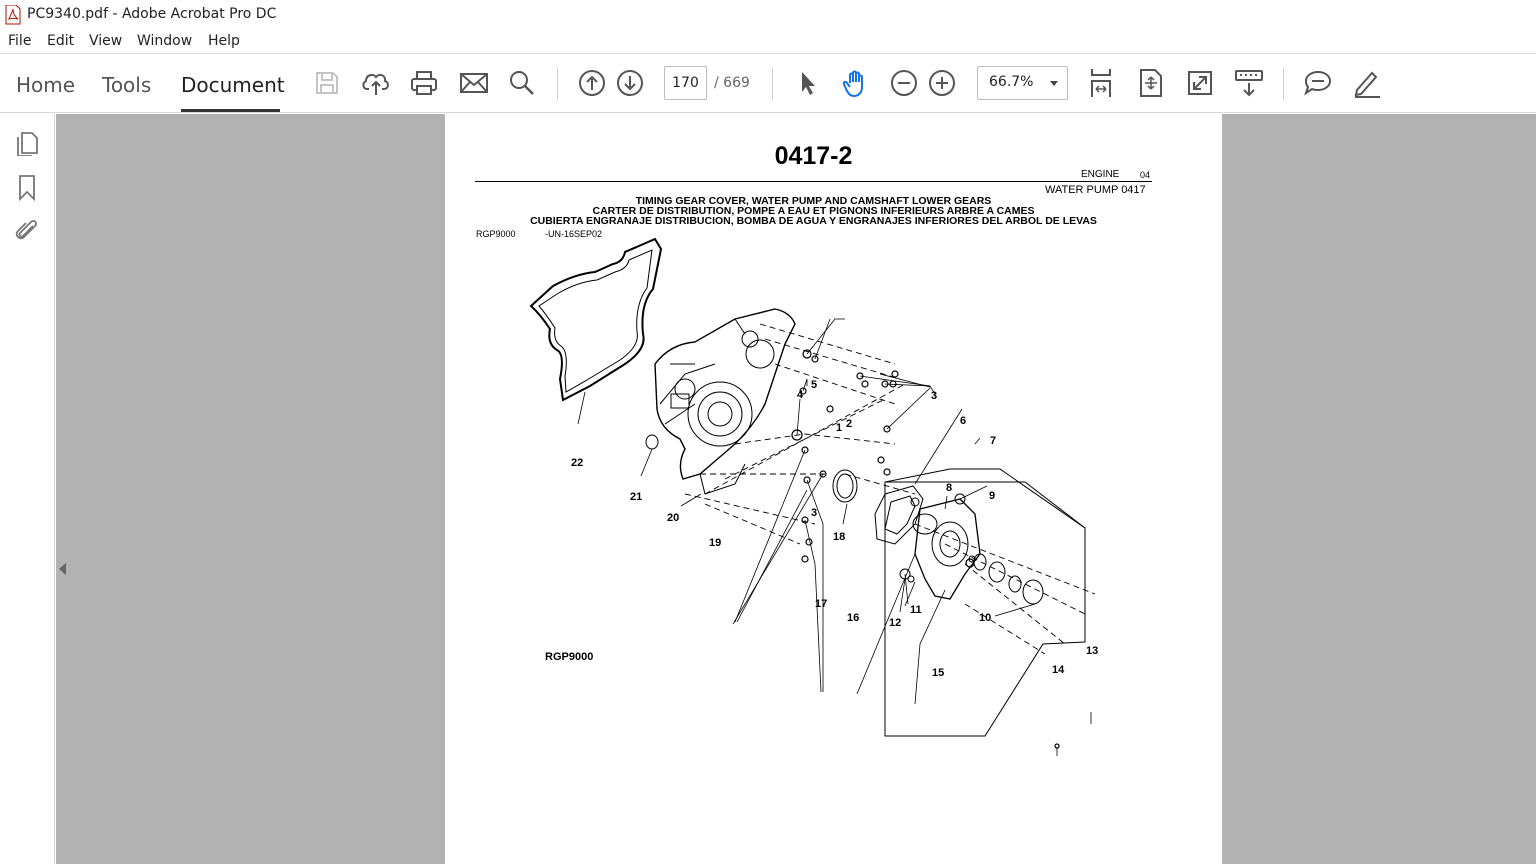 Image resolution: width=1536 pixels, height=864 pixels. Describe the element at coordinates (19, 41) in the screenshot. I see `menu-file: File` at that location.